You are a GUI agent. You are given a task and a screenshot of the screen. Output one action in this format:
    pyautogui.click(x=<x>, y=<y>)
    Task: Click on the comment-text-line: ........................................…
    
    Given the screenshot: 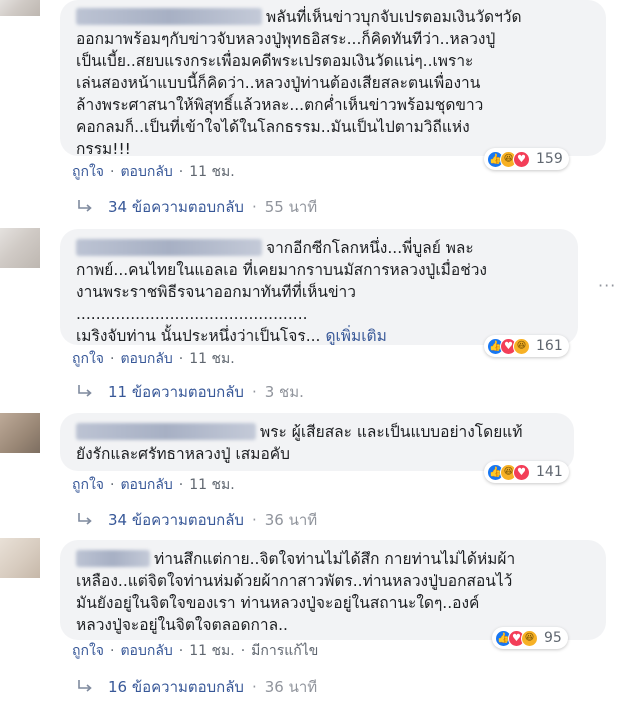 What is the action you would take?
    pyautogui.click(x=192, y=314)
    